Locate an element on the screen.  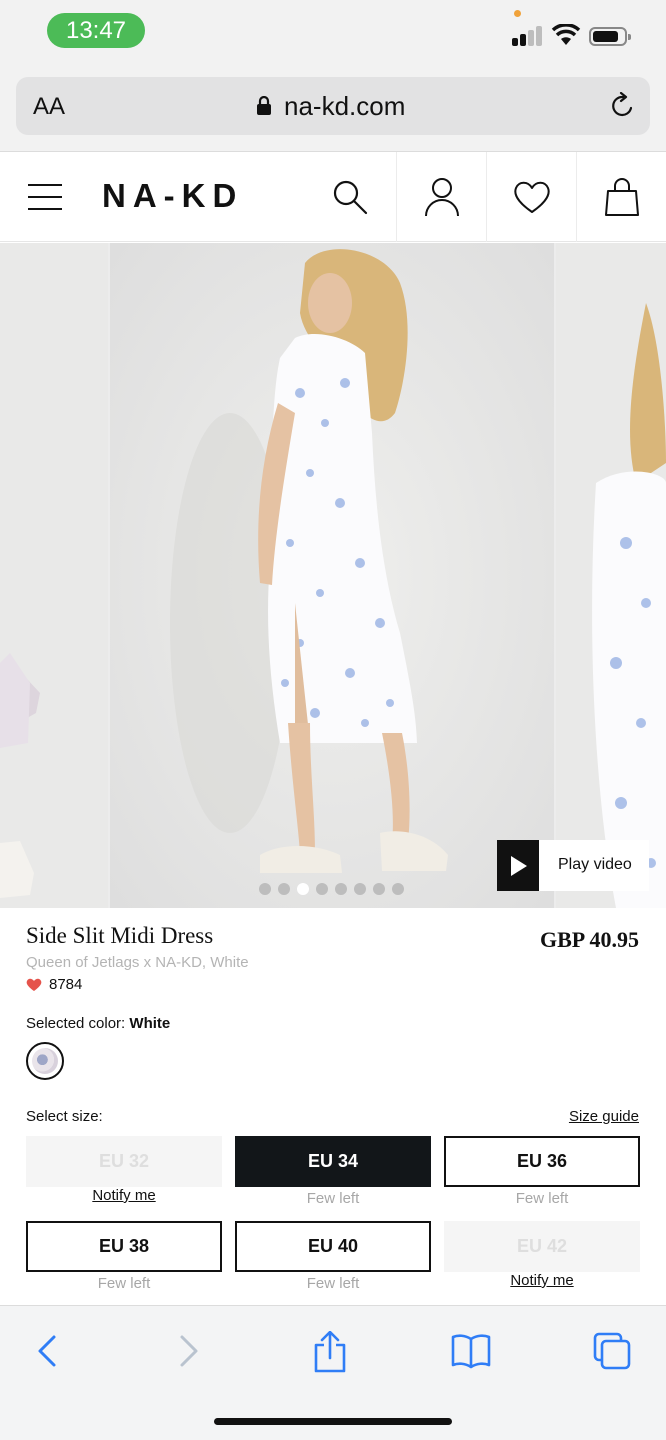
play-video-button: Play video is located at coordinates (573, 865).